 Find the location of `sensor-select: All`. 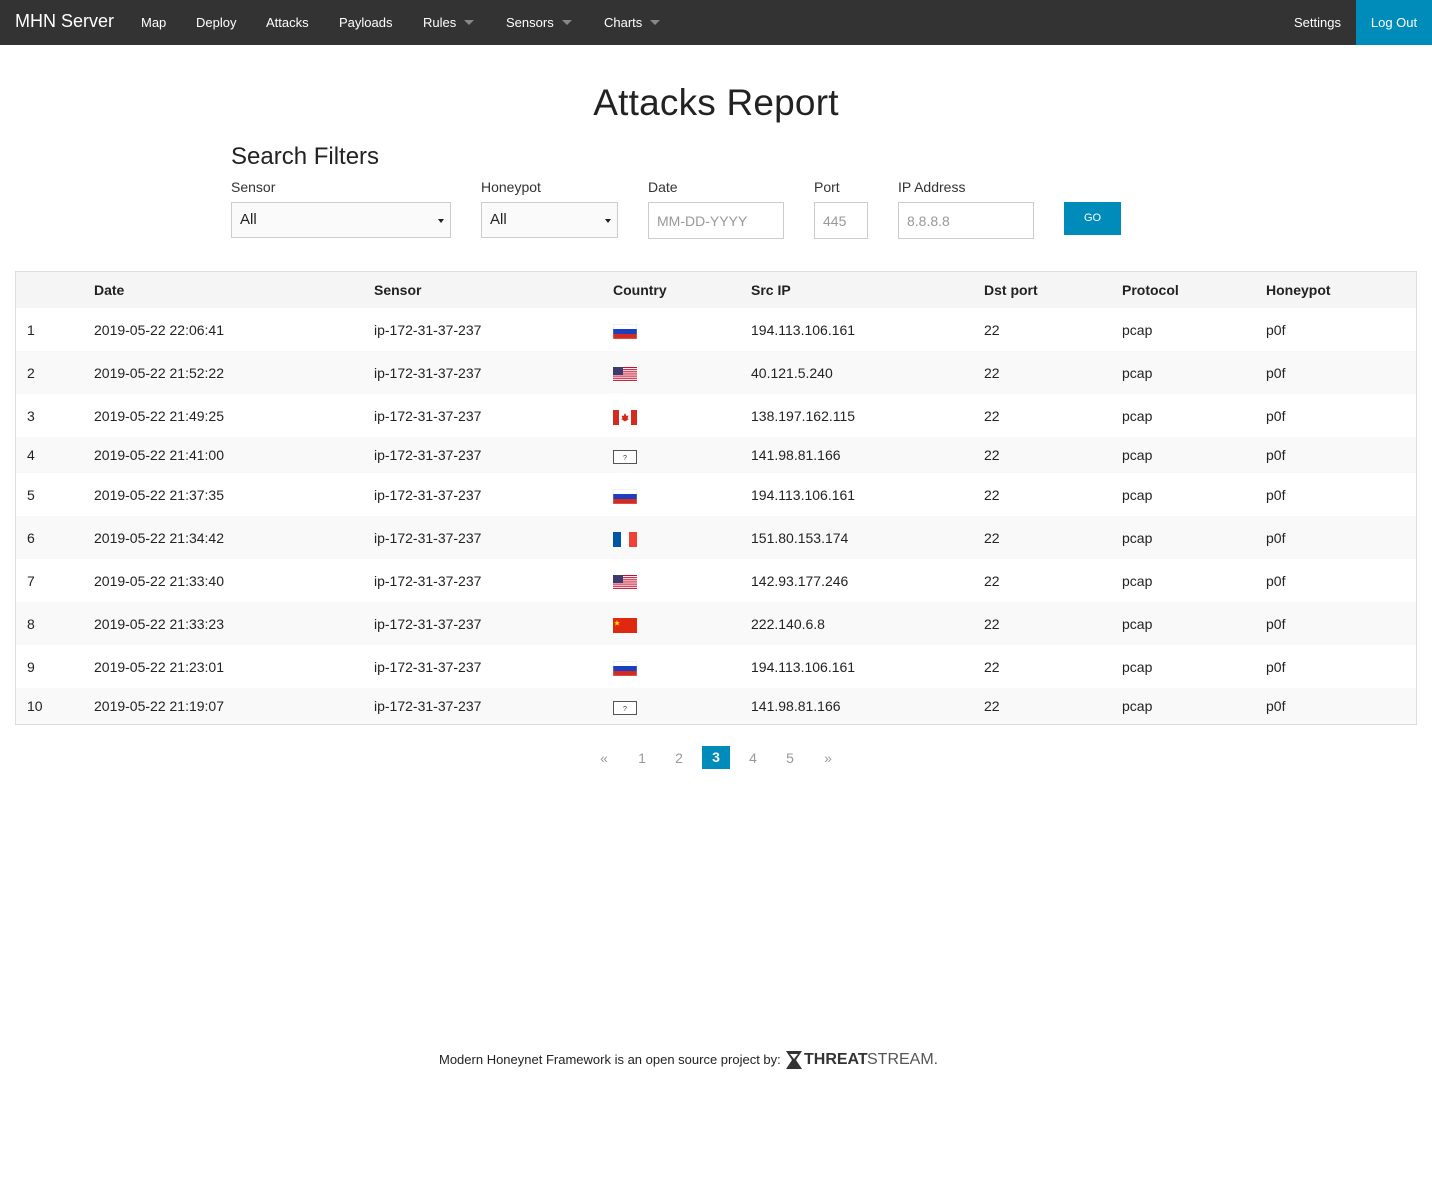

sensor-select: All is located at coordinates (341, 220).